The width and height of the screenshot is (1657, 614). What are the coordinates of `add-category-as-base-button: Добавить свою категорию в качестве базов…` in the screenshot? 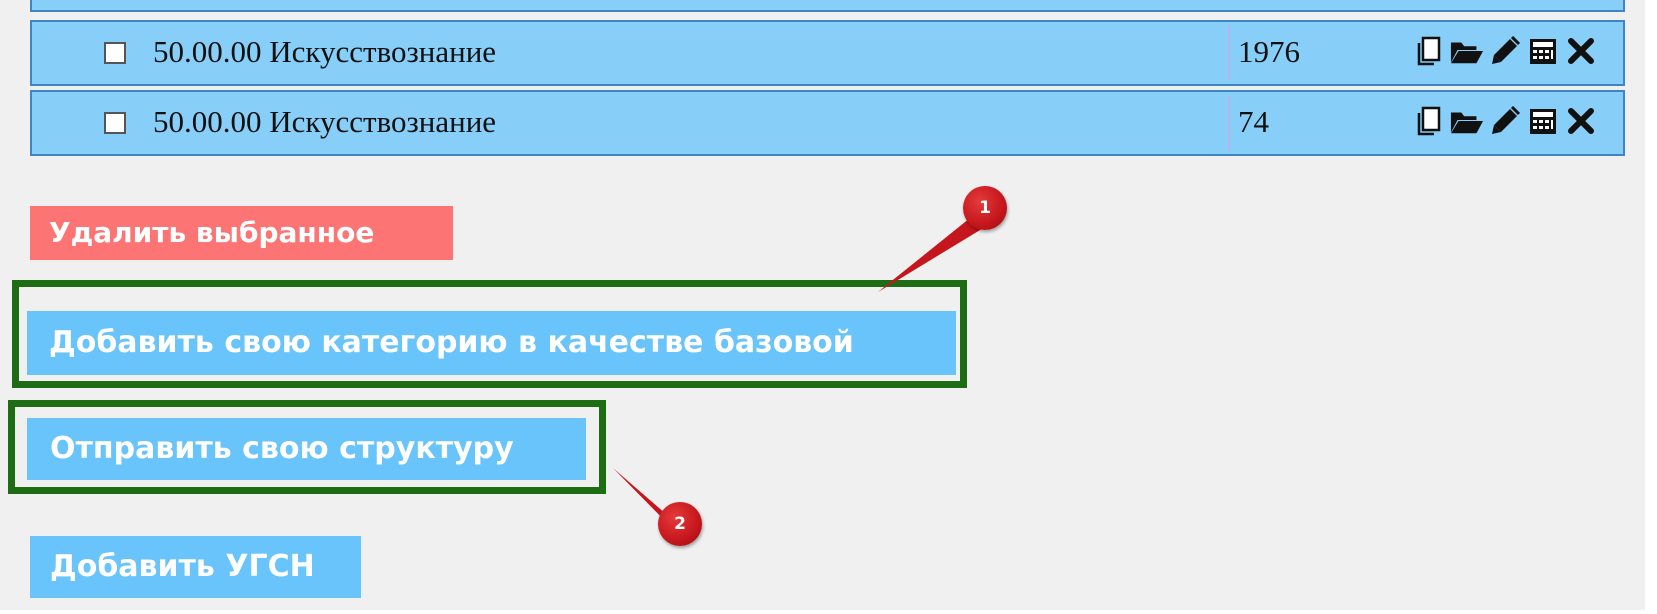 It's located at (491, 343).